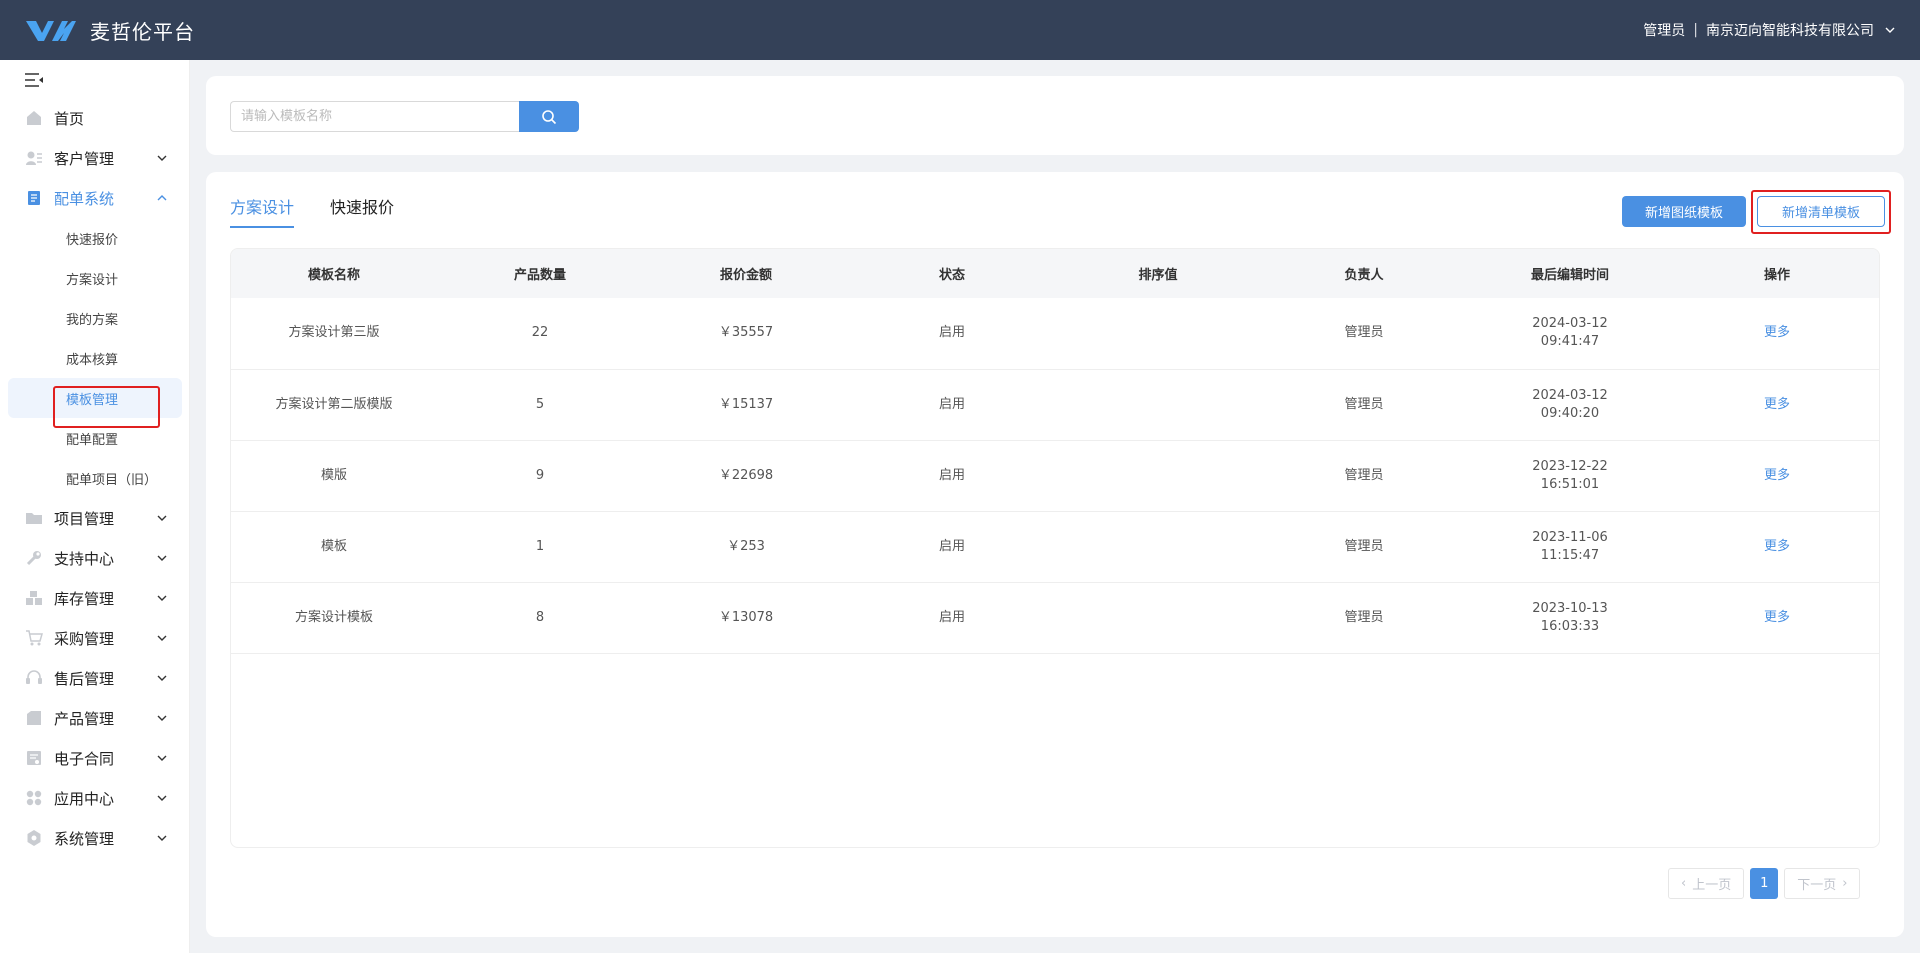  Describe the element at coordinates (745, 275) in the screenshot. I see `column-header: 报价金额` at that location.